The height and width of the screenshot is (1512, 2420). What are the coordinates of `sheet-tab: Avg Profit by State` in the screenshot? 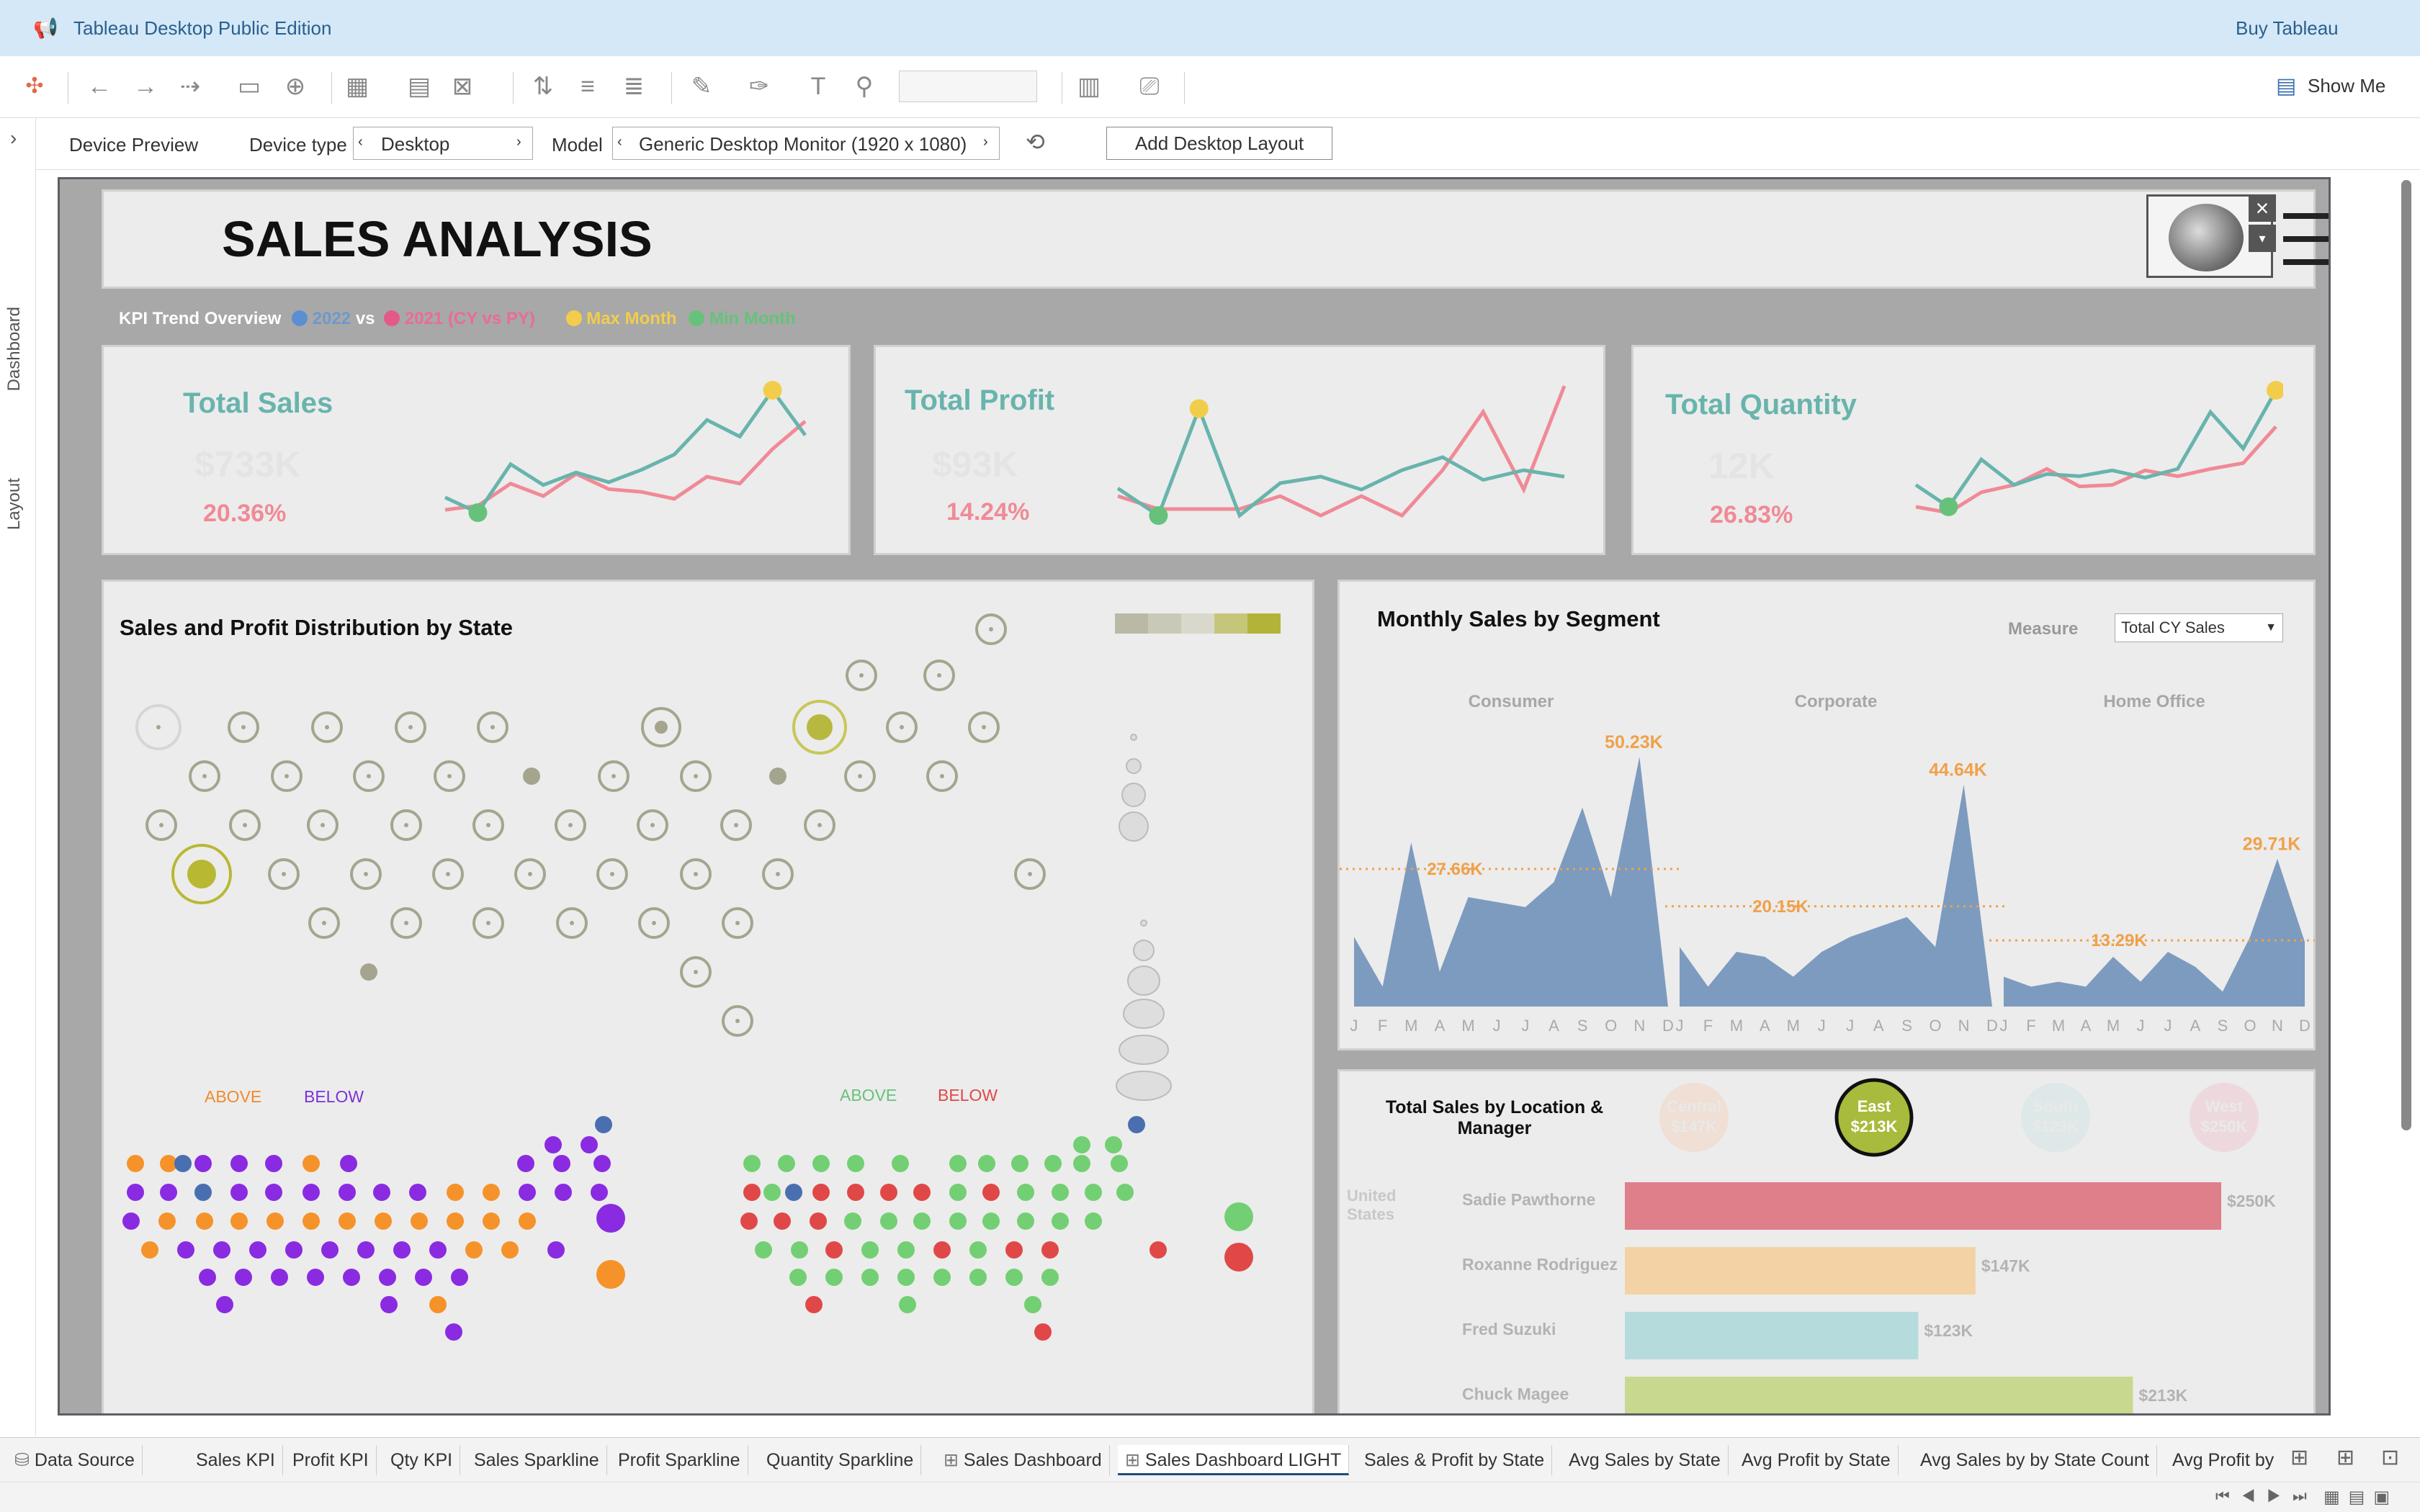 It's located at (1817, 1460).